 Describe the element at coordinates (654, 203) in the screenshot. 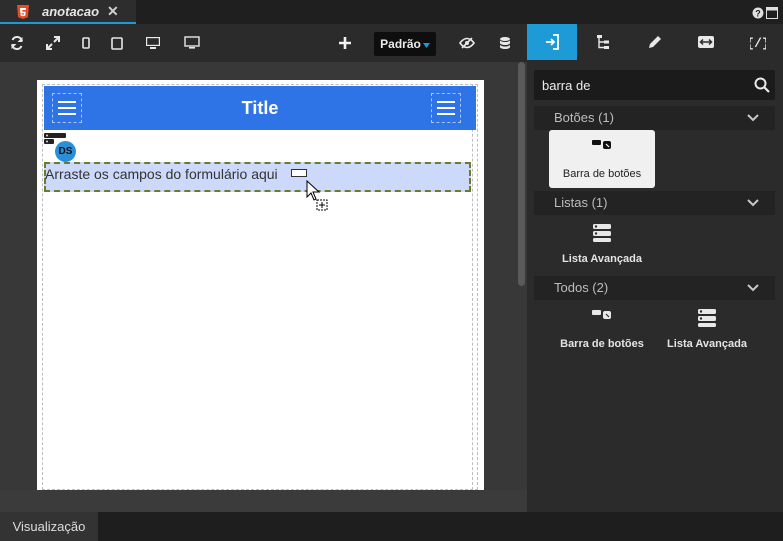

I see `category-listas: Listas (1)` at that location.